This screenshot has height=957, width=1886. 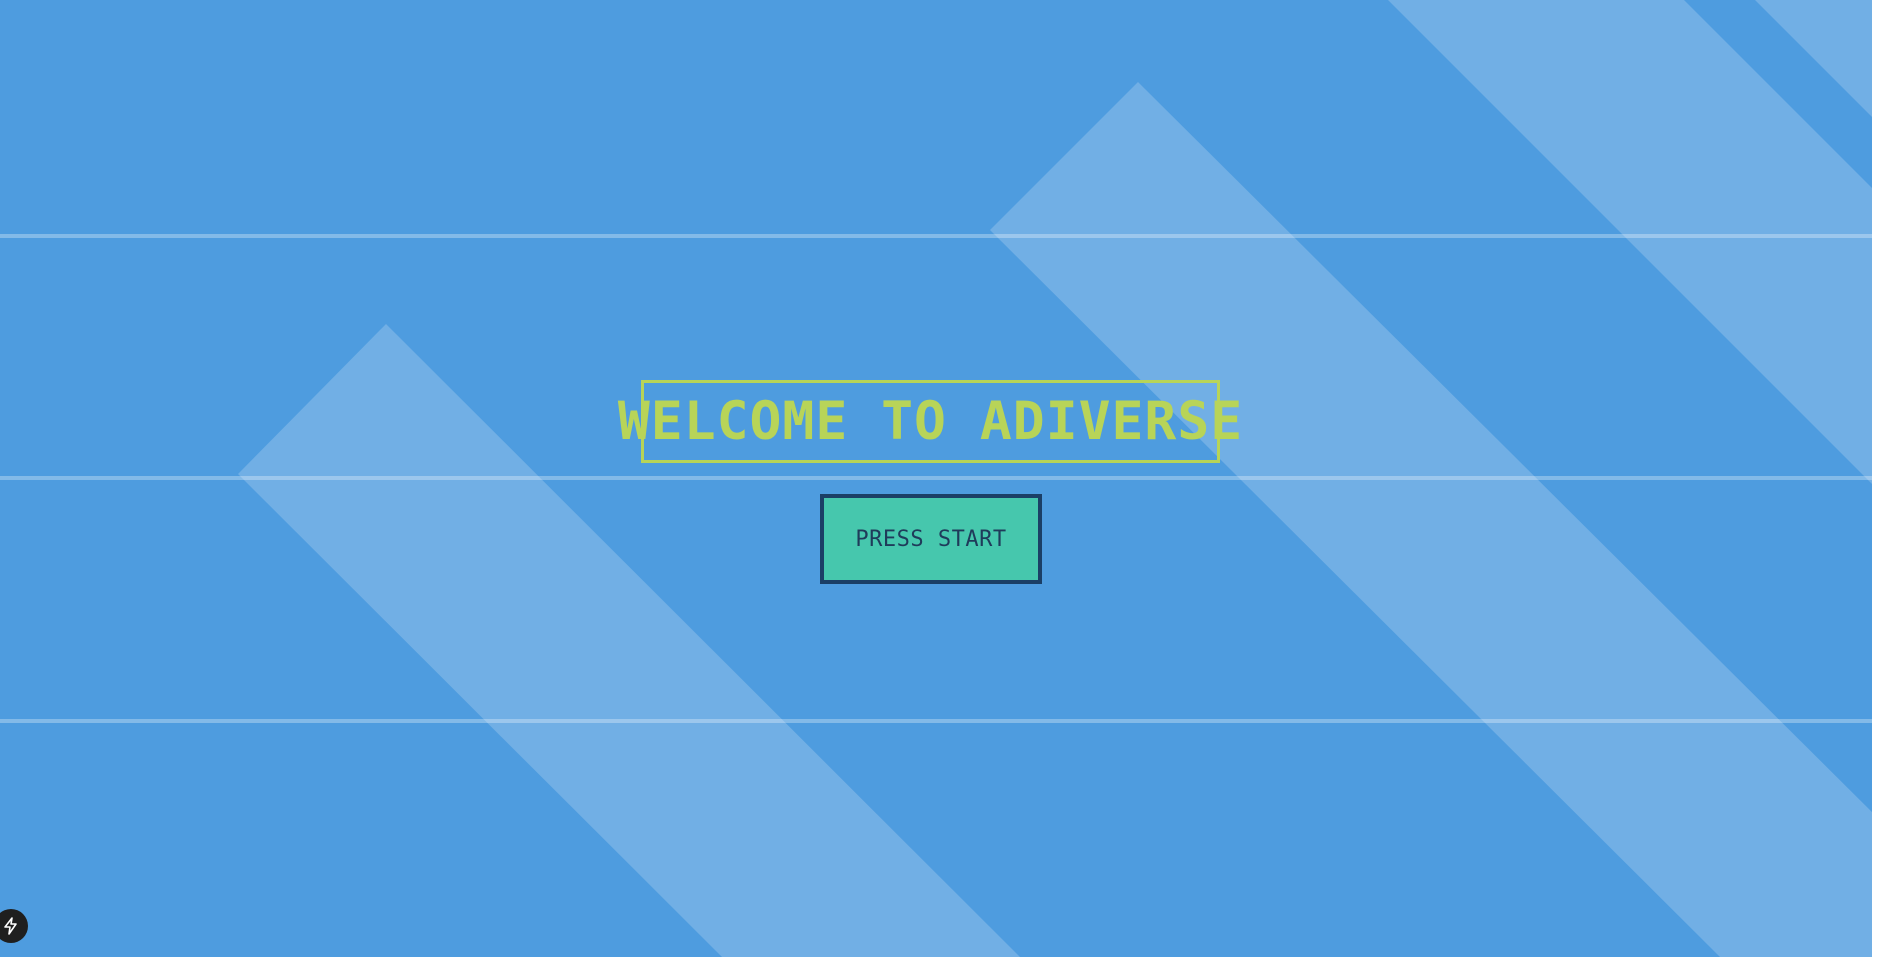 What do you see at coordinates (10, 926) in the screenshot?
I see `lightning-bolt-icon` at bounding box center [10, 926].